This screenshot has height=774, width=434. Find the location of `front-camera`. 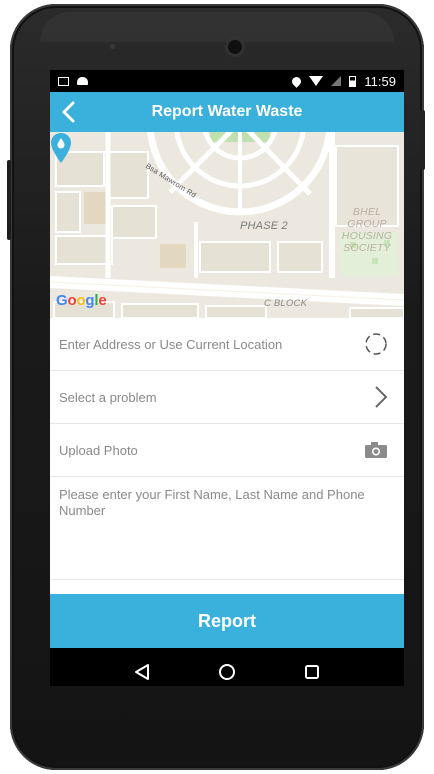

front-camera is located at coordinates (235, 47).